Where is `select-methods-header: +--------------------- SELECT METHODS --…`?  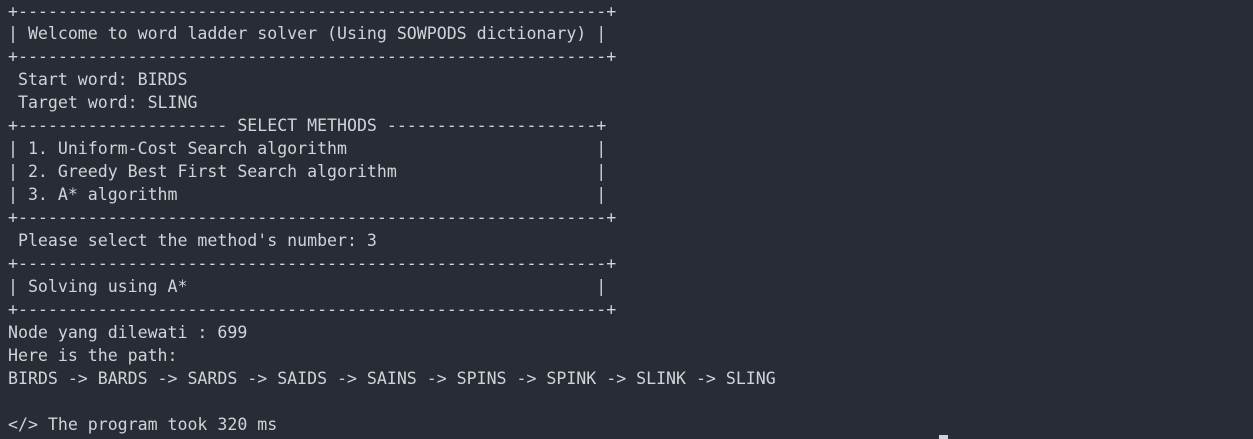 select-methods-header: +--------------------- SELECT METHODS --… is located at coordinates (307, 125).